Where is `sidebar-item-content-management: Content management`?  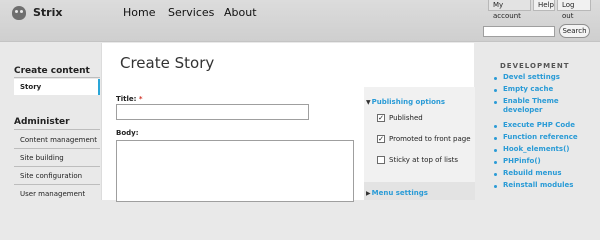 sidebar-item-content-management: Content management is located at coordinates (58, 140).